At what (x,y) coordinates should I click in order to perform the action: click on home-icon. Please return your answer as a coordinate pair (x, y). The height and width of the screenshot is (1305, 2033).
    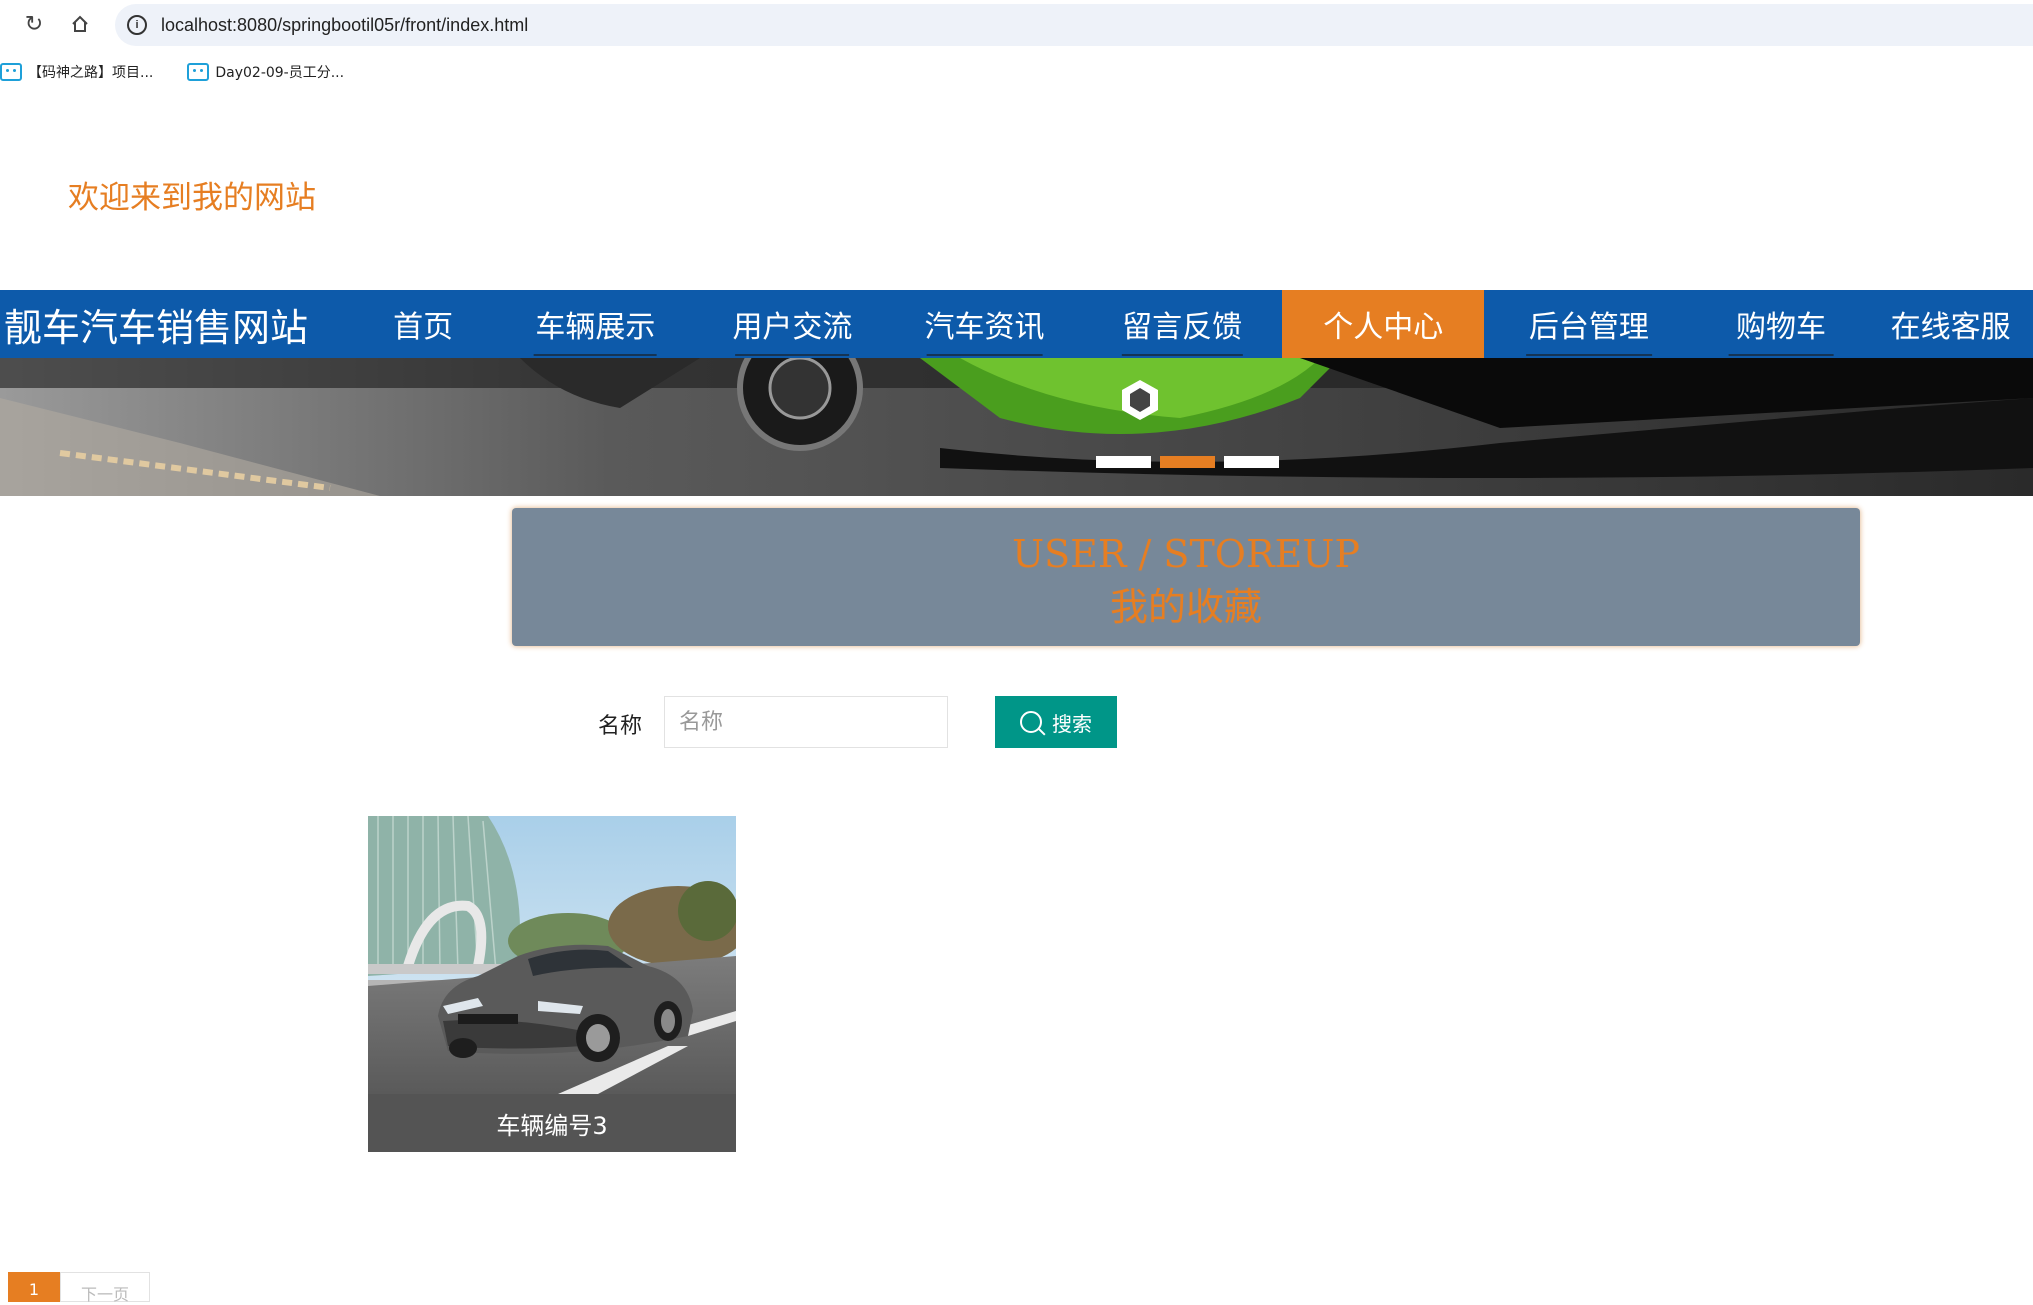
    Looking at the image, I should click on (80, 24).